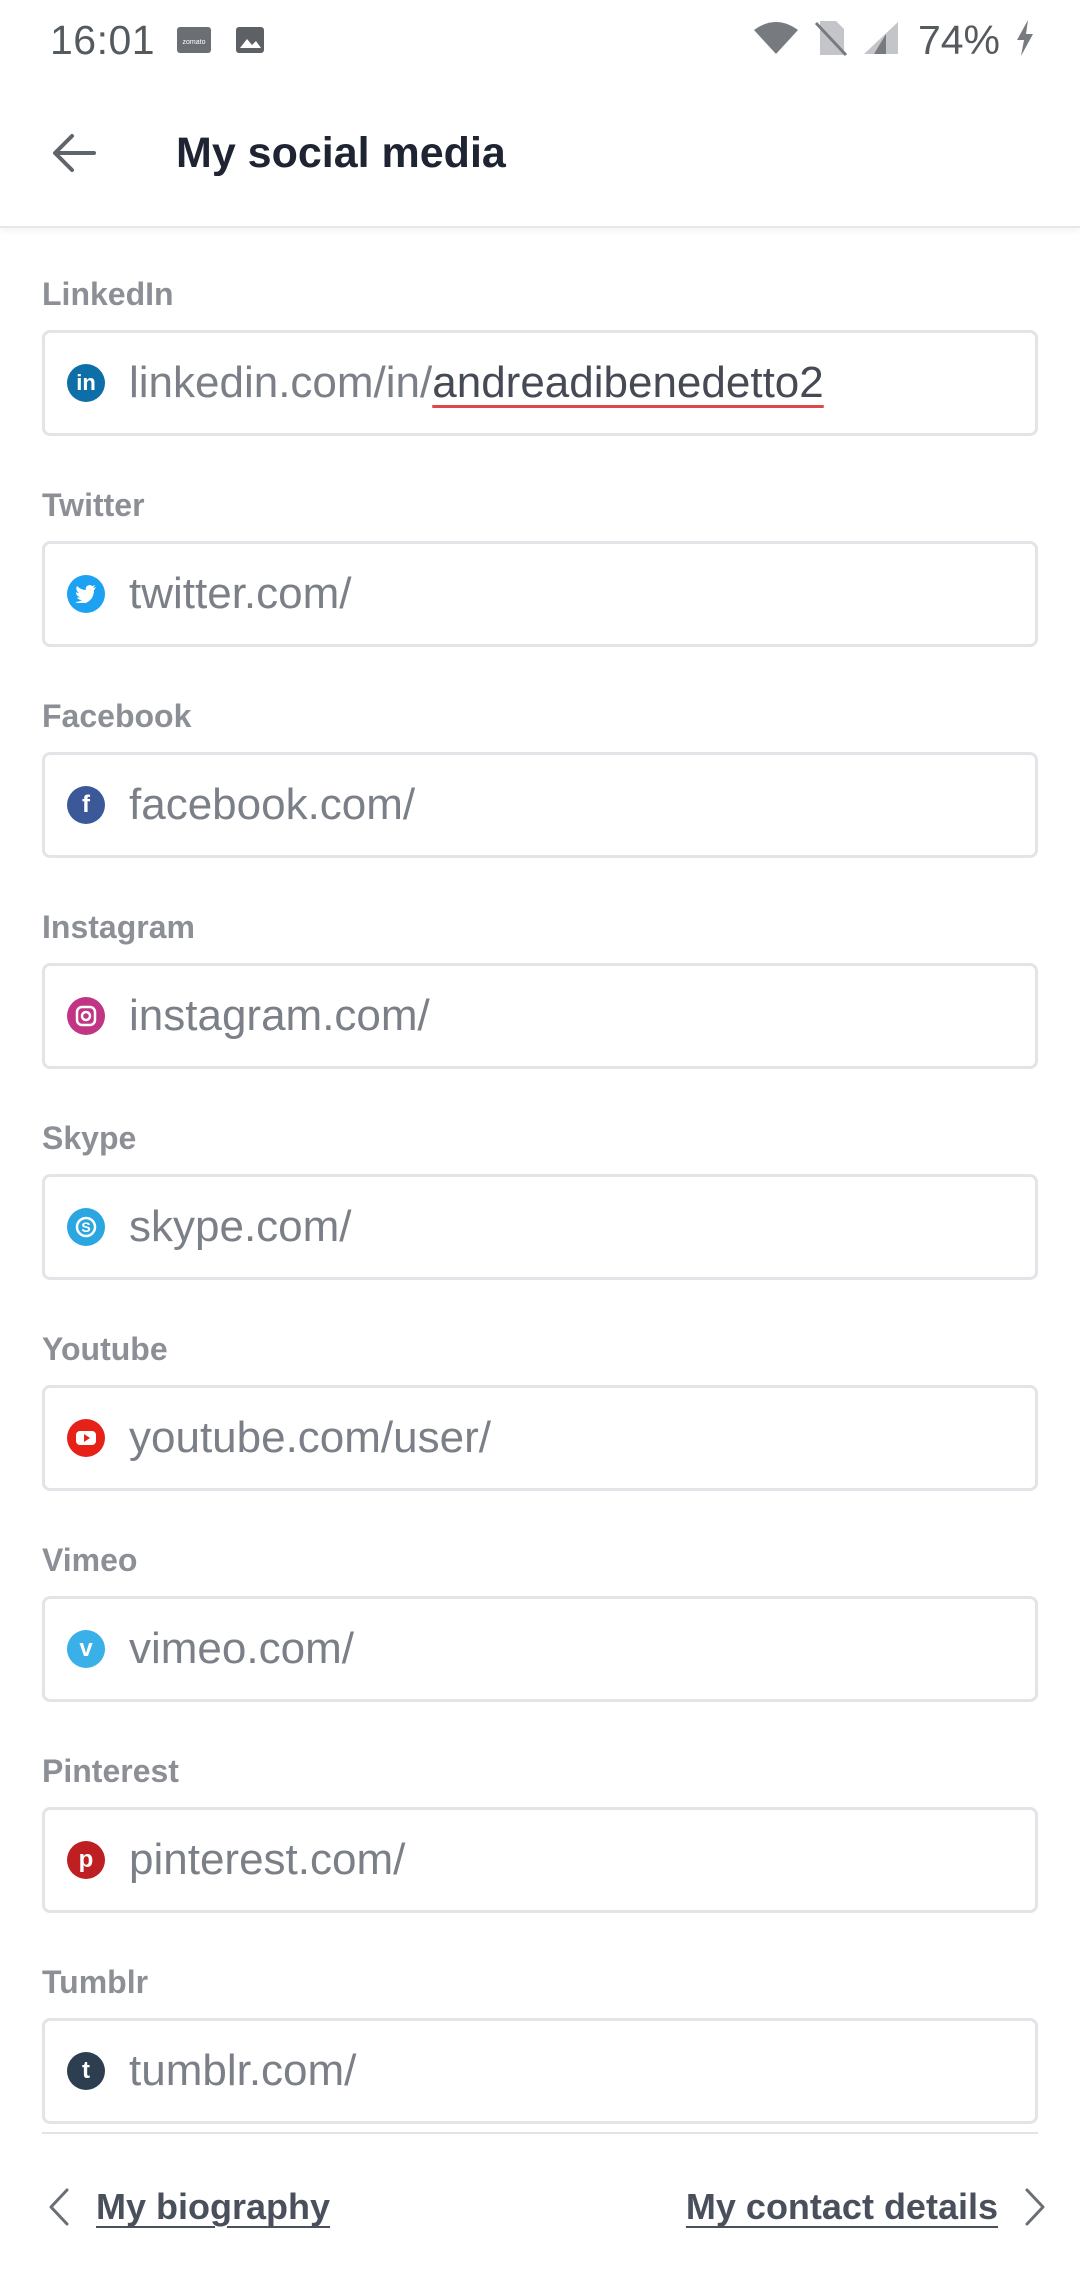 Image resolution: width=1080 pixels, height=2280 pixels. Describe the element at coordinates (89, 1138) in the screenshot. I see `field-label: Skype` at that location.